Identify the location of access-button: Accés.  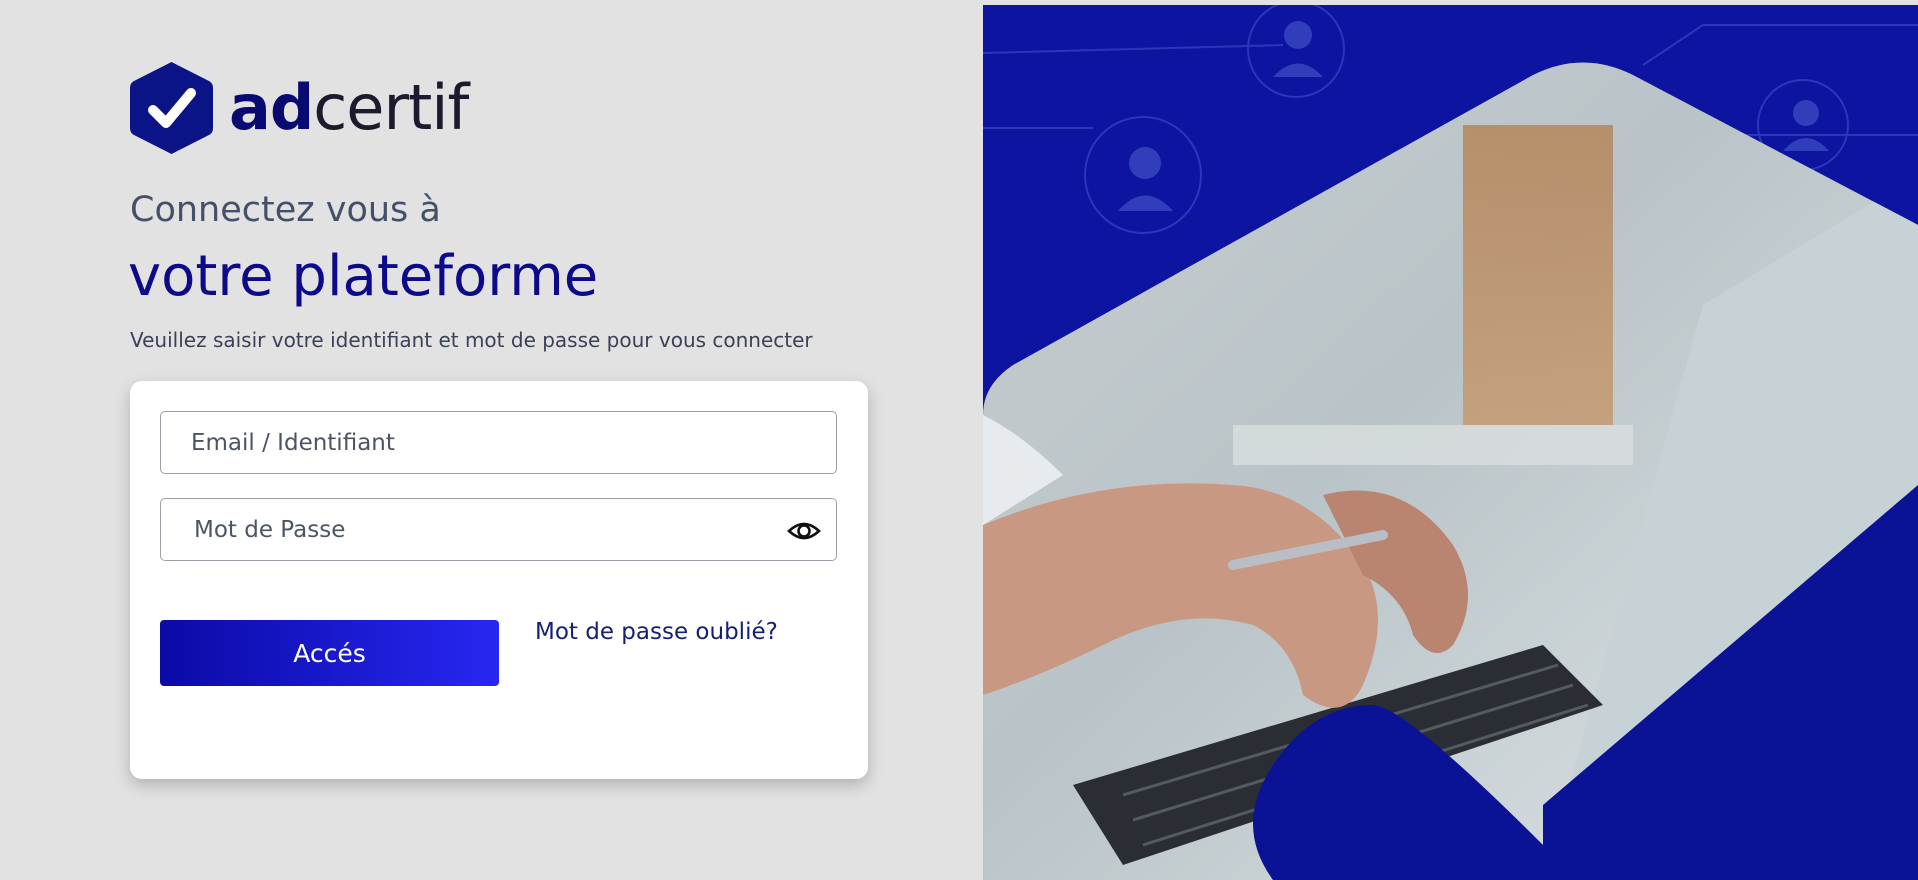
(329, 653).